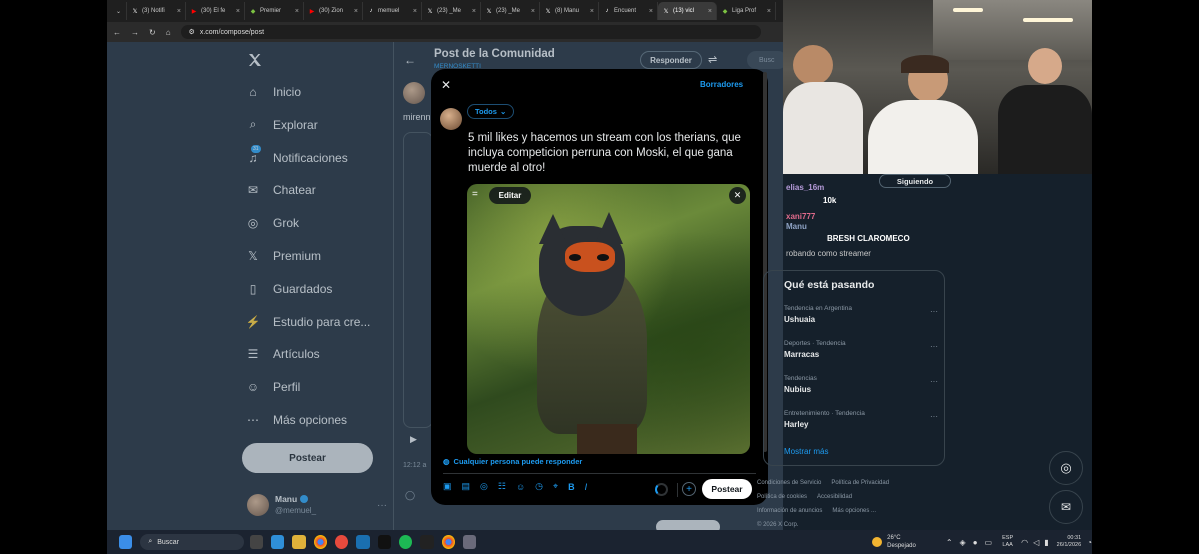  I want to click on language-indicator: ESP LAA, so click(1007, 542).